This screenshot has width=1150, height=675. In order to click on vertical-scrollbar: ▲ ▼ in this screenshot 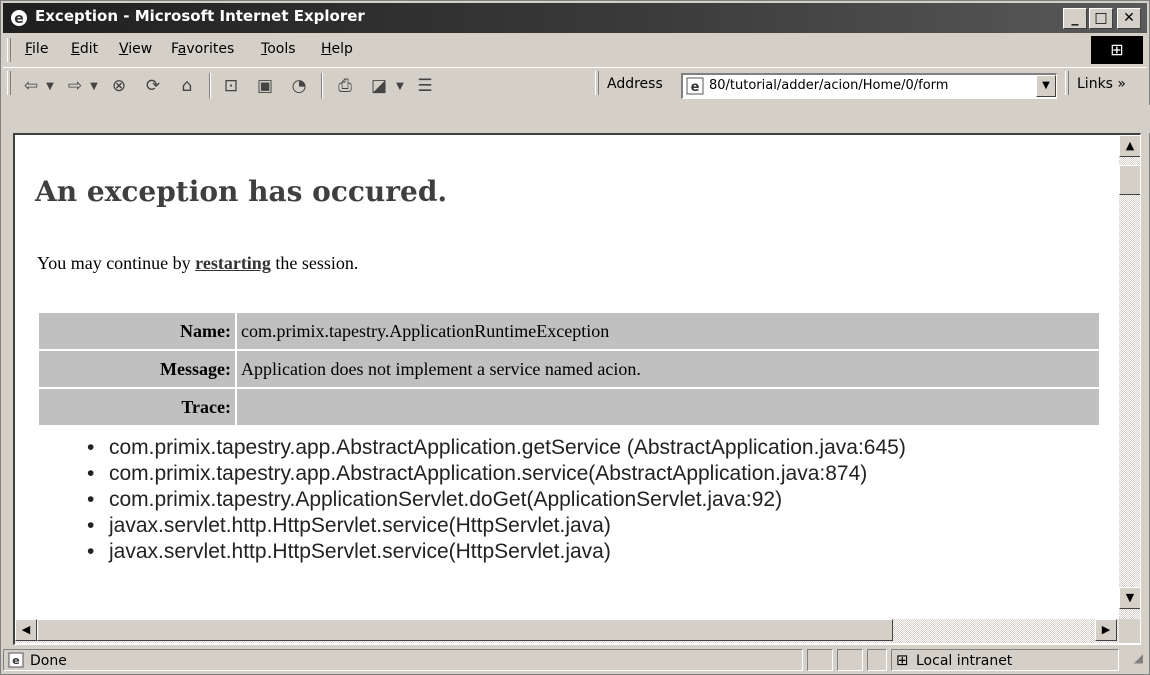, I will do `click(1129, 377)`.